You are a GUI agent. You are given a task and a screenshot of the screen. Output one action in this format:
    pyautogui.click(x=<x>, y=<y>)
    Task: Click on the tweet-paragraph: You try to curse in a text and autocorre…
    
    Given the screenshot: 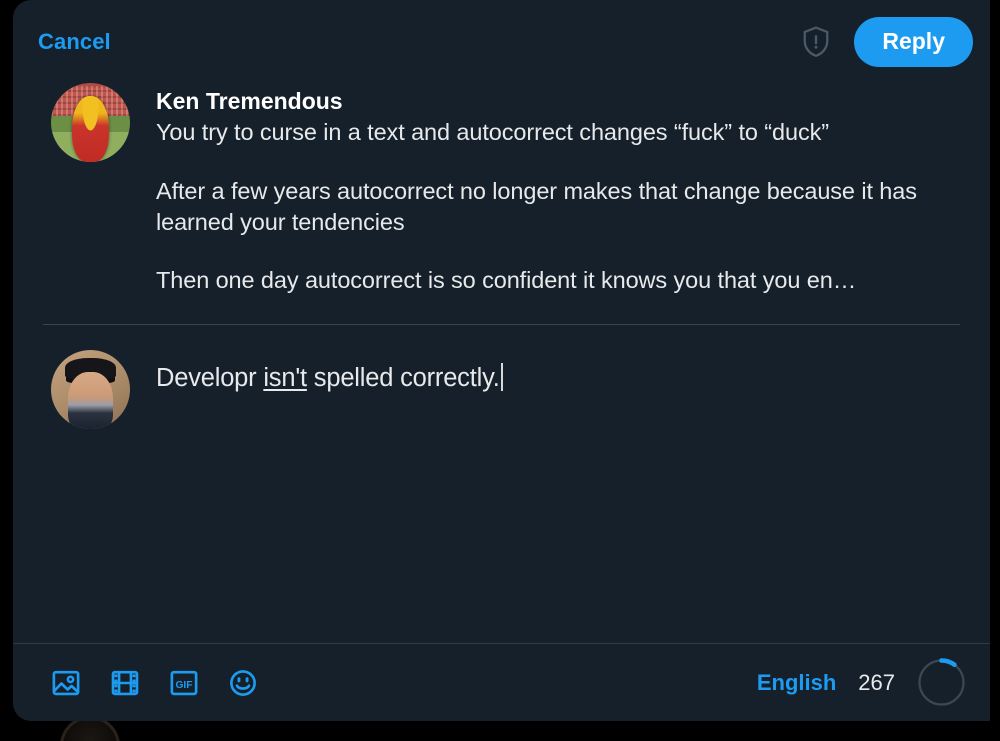 What is the action you would take?
    pyautogui.click(x=492, y=132)
    